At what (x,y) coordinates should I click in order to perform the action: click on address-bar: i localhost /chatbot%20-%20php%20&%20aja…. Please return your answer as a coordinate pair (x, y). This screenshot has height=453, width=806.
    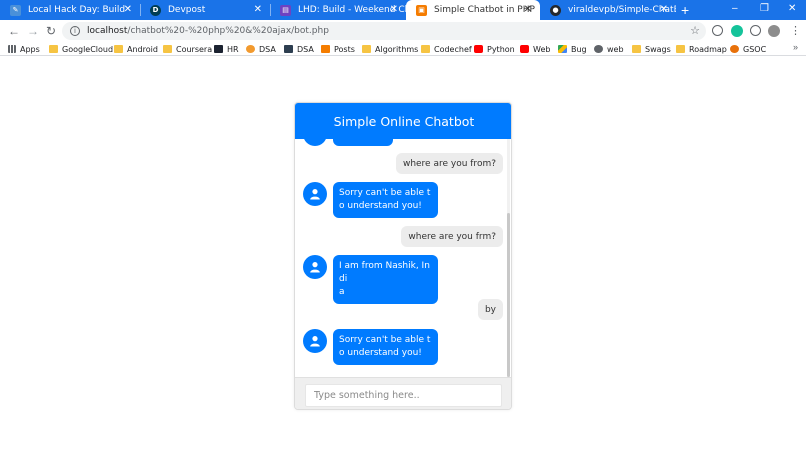
    Looking at the image, I should click on (384, 31).